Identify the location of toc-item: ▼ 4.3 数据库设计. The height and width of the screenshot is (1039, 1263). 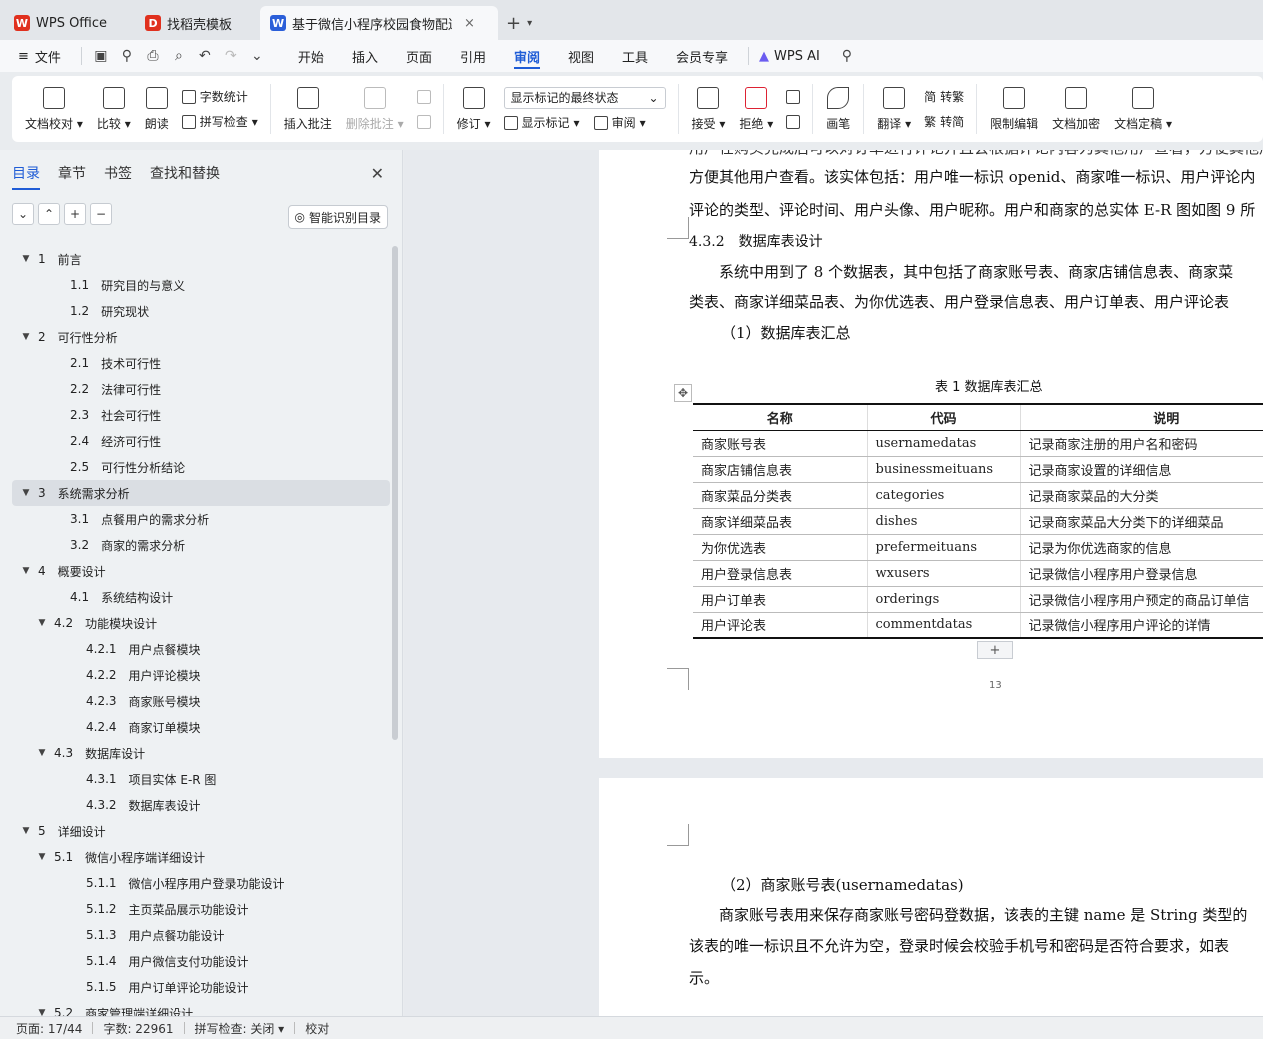
(201, 753).